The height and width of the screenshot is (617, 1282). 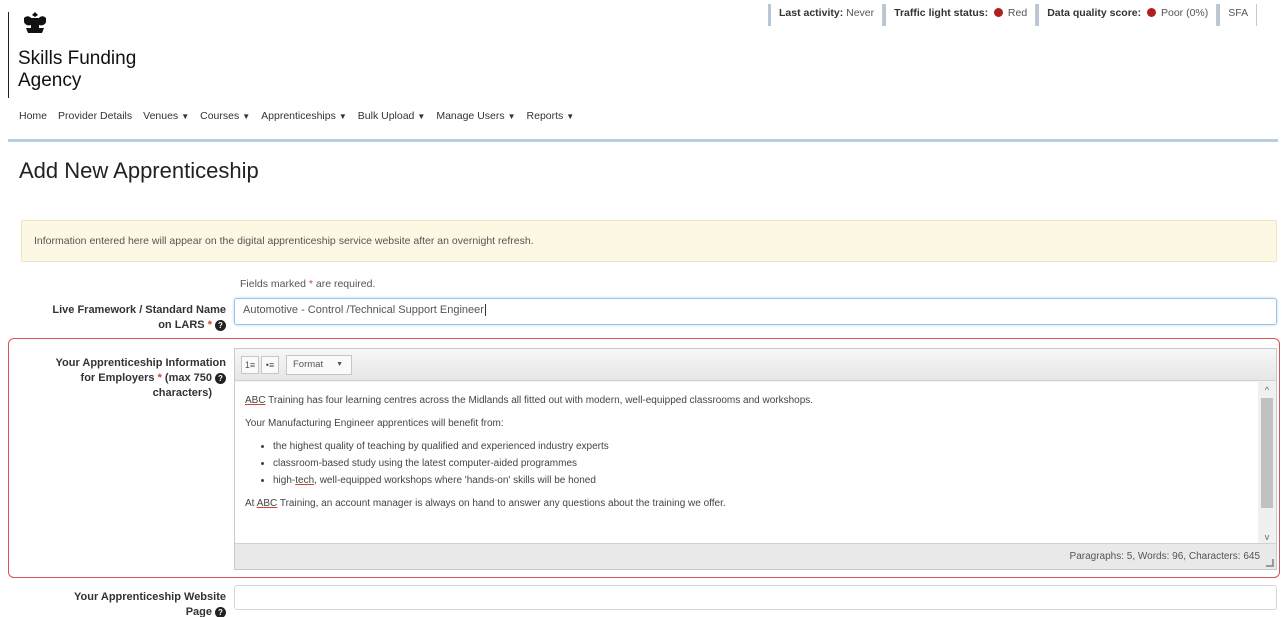 What do you see at coordinates (219, 116) in the screenshot?
I see `nav-courses-label: Courses` at bounding box center [219, 116].